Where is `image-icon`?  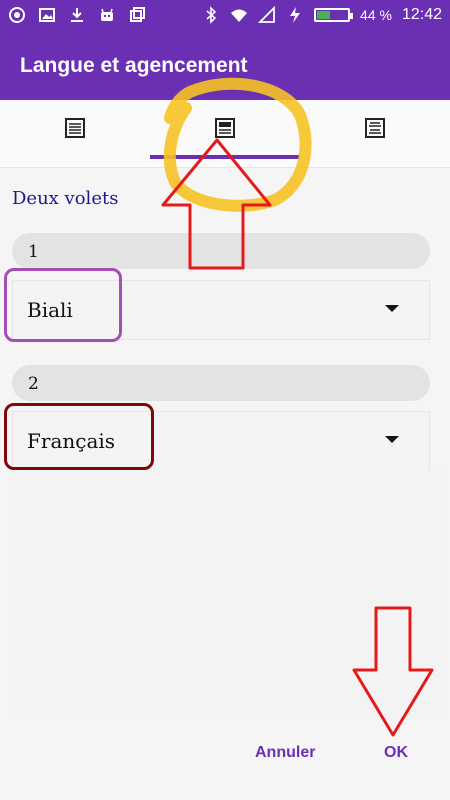
image-icon is located at coordinates (47, 15).